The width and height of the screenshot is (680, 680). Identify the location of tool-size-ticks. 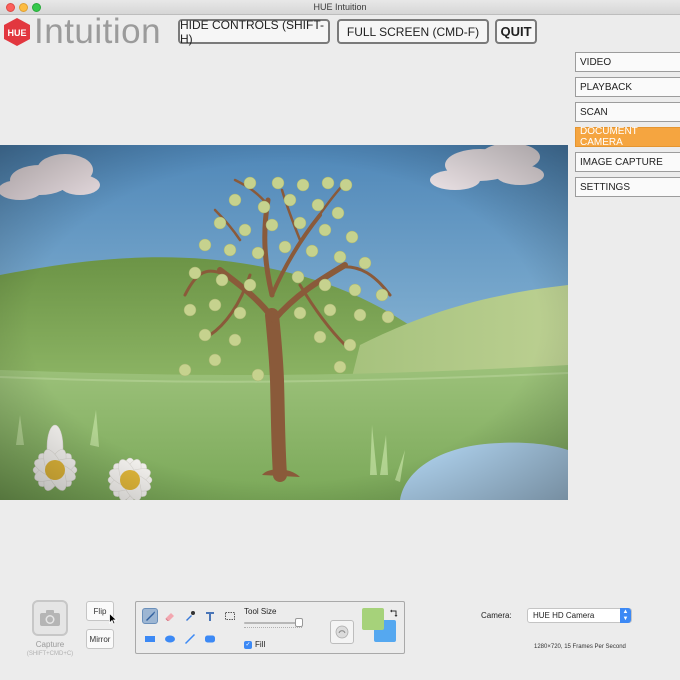
(273, 628).